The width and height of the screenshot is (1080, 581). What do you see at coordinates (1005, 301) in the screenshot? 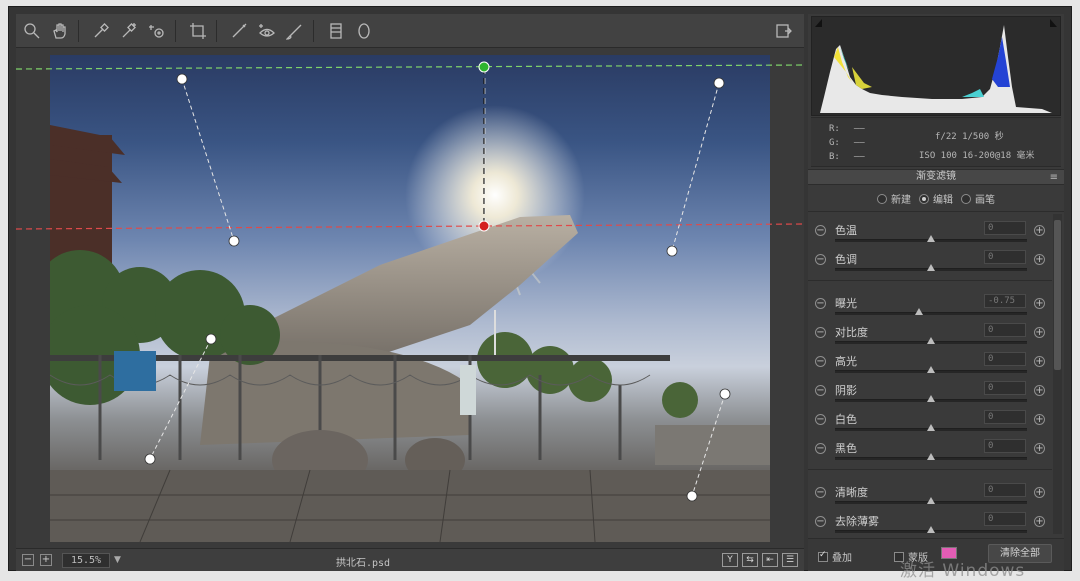
I see `slider-value-field: -0.75` at bounding box center [1005, 301].